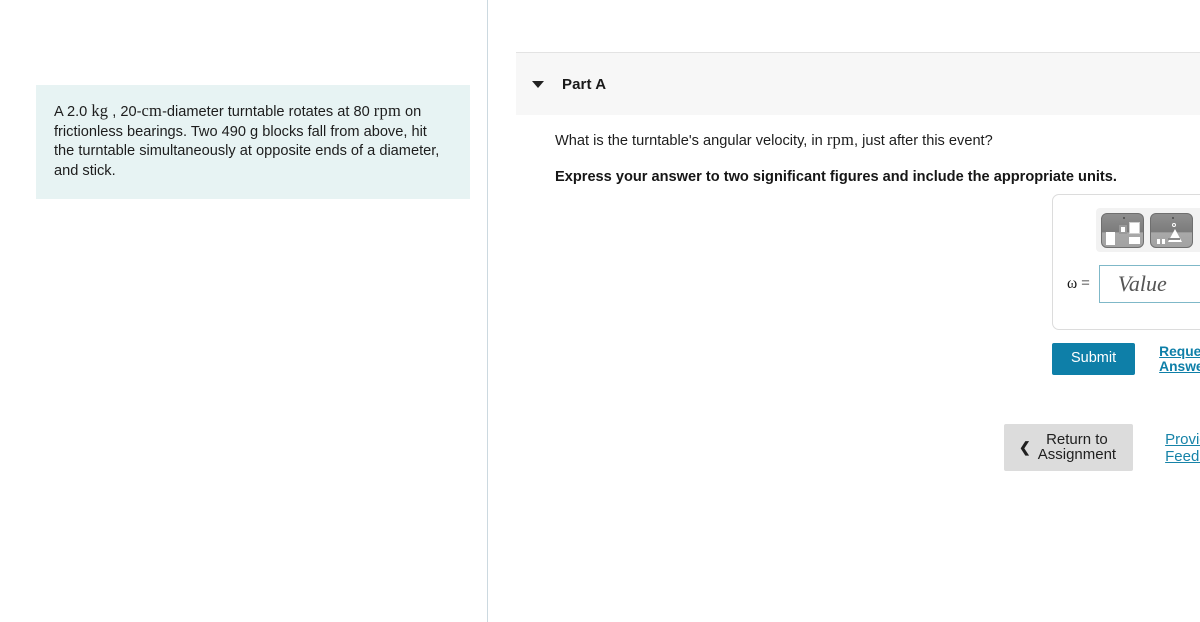  What do you see at coordinates (1123, 217) in the screenshot?
I see `templates-button-pin` at bounding box center [1123, 217].